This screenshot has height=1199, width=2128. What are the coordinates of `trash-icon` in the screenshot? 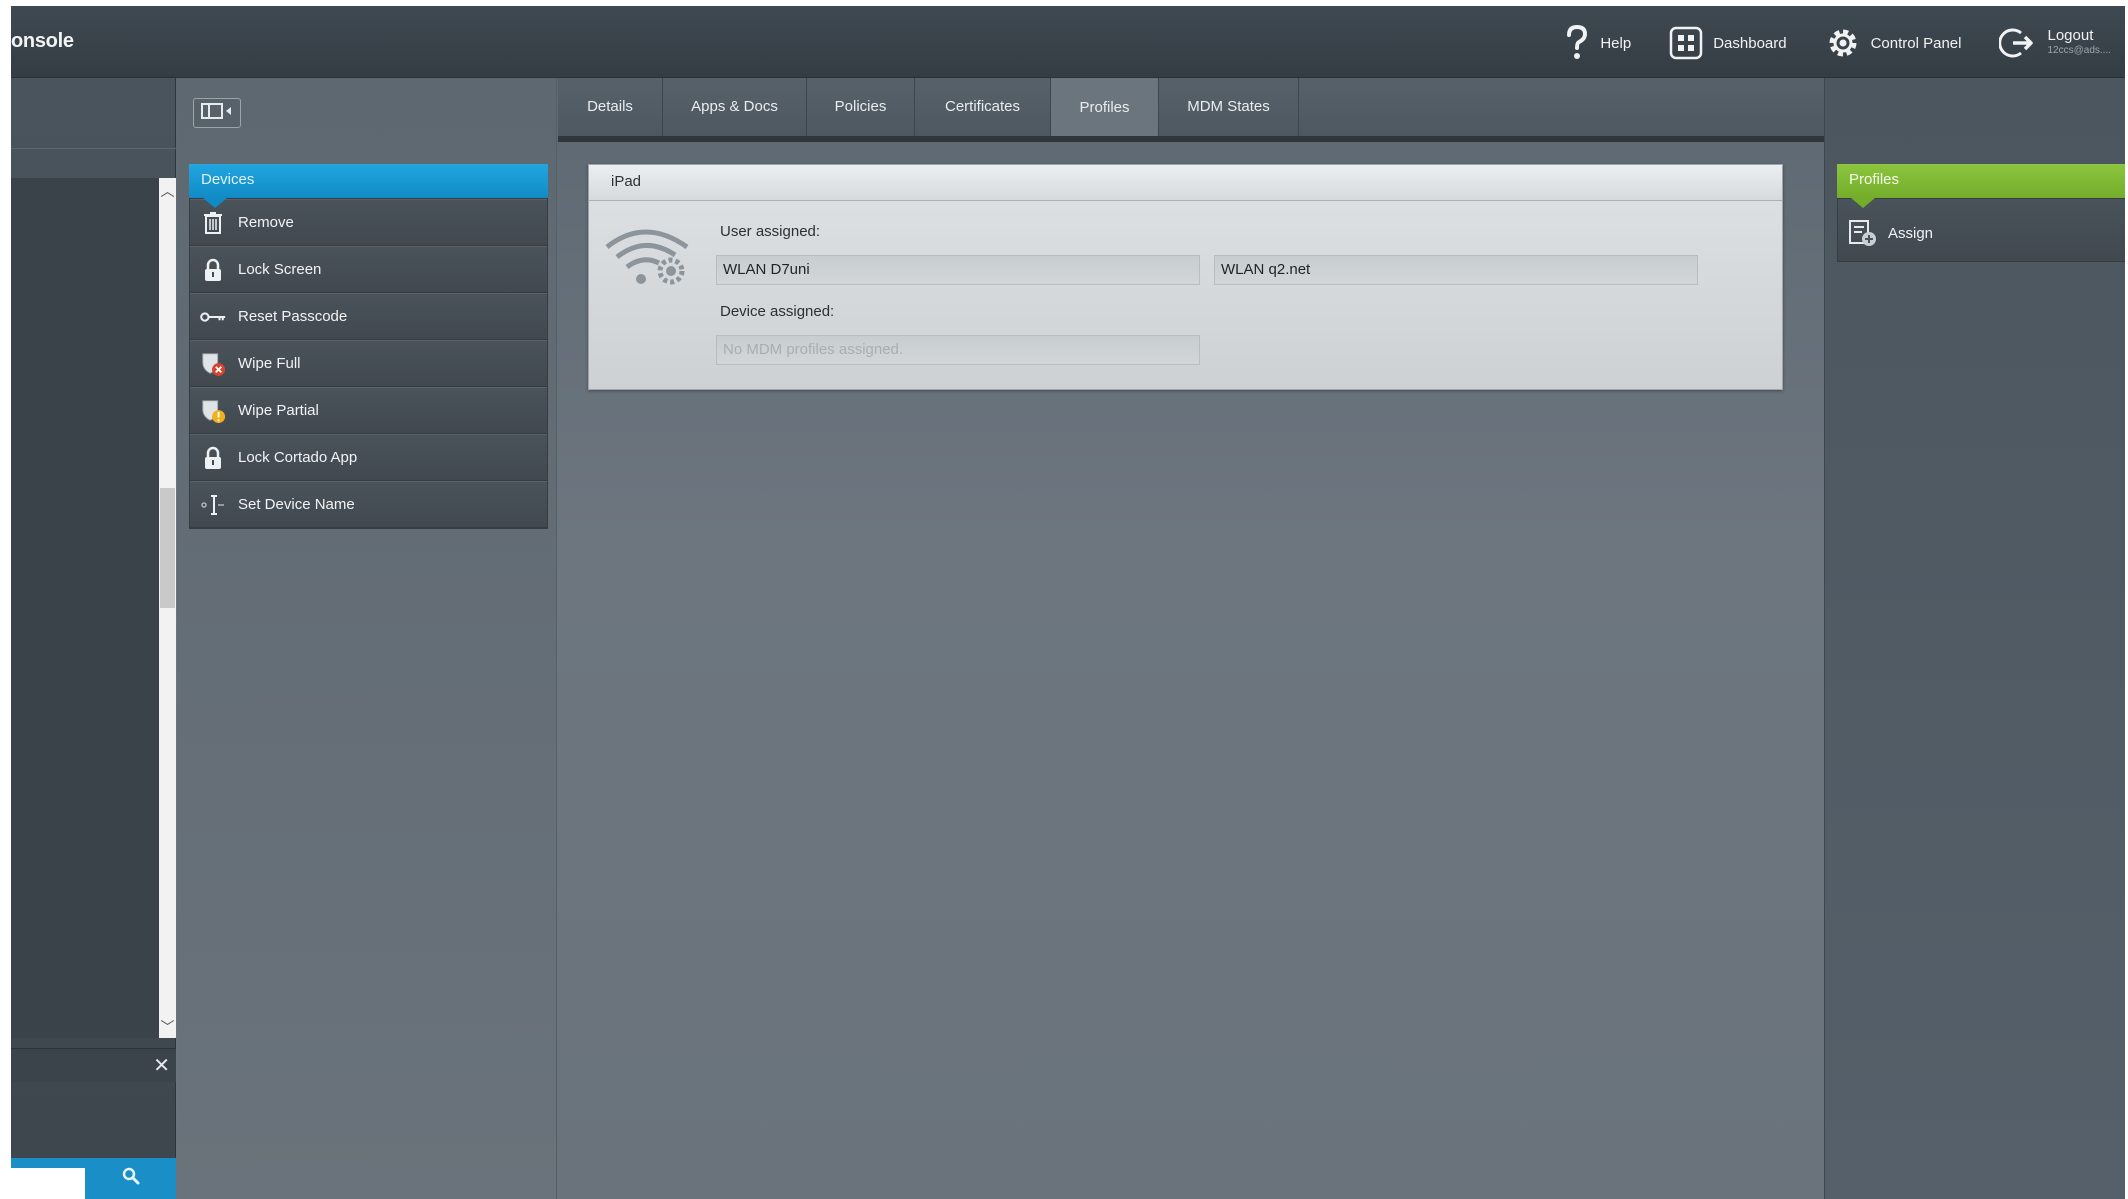 It's located at (213, 223).